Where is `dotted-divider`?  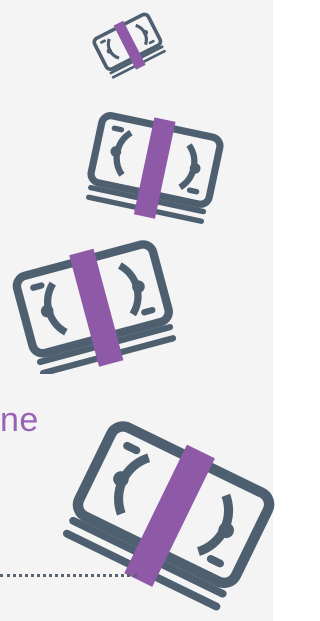
dotted-divider is located at coordinates (68, 575).